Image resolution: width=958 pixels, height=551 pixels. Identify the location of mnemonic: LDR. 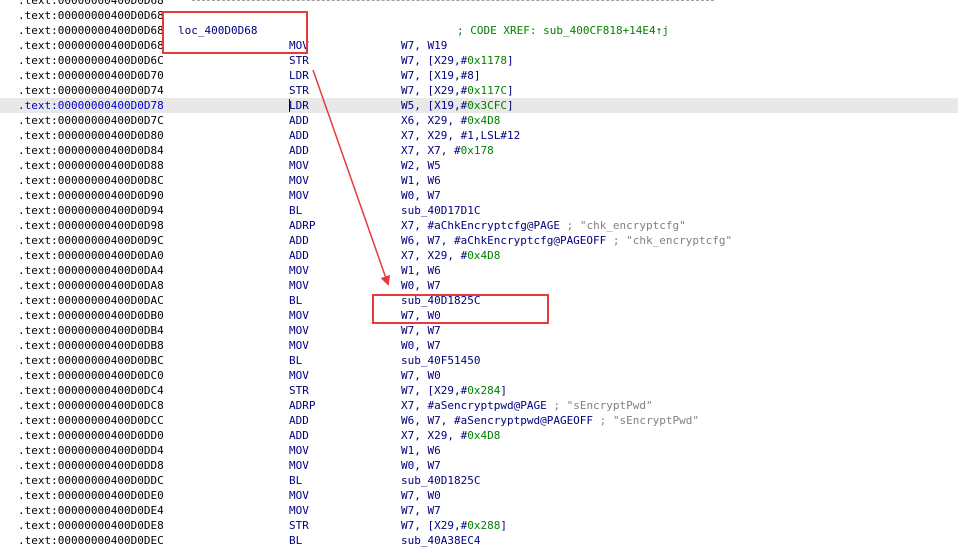
(299, 75).